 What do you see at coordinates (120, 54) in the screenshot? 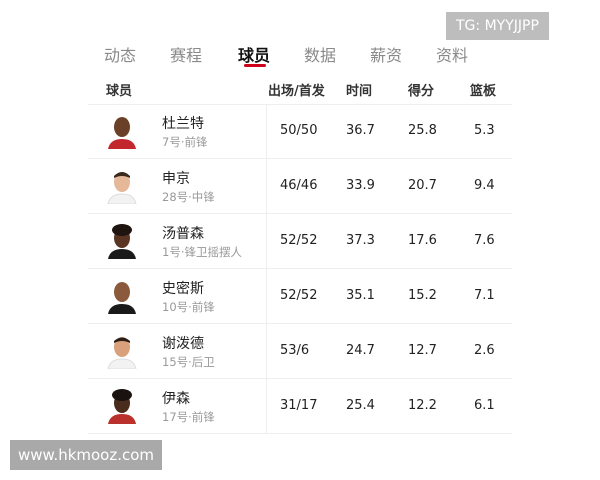
I see `tab-news: 动态` at bounding box center [120, 54].